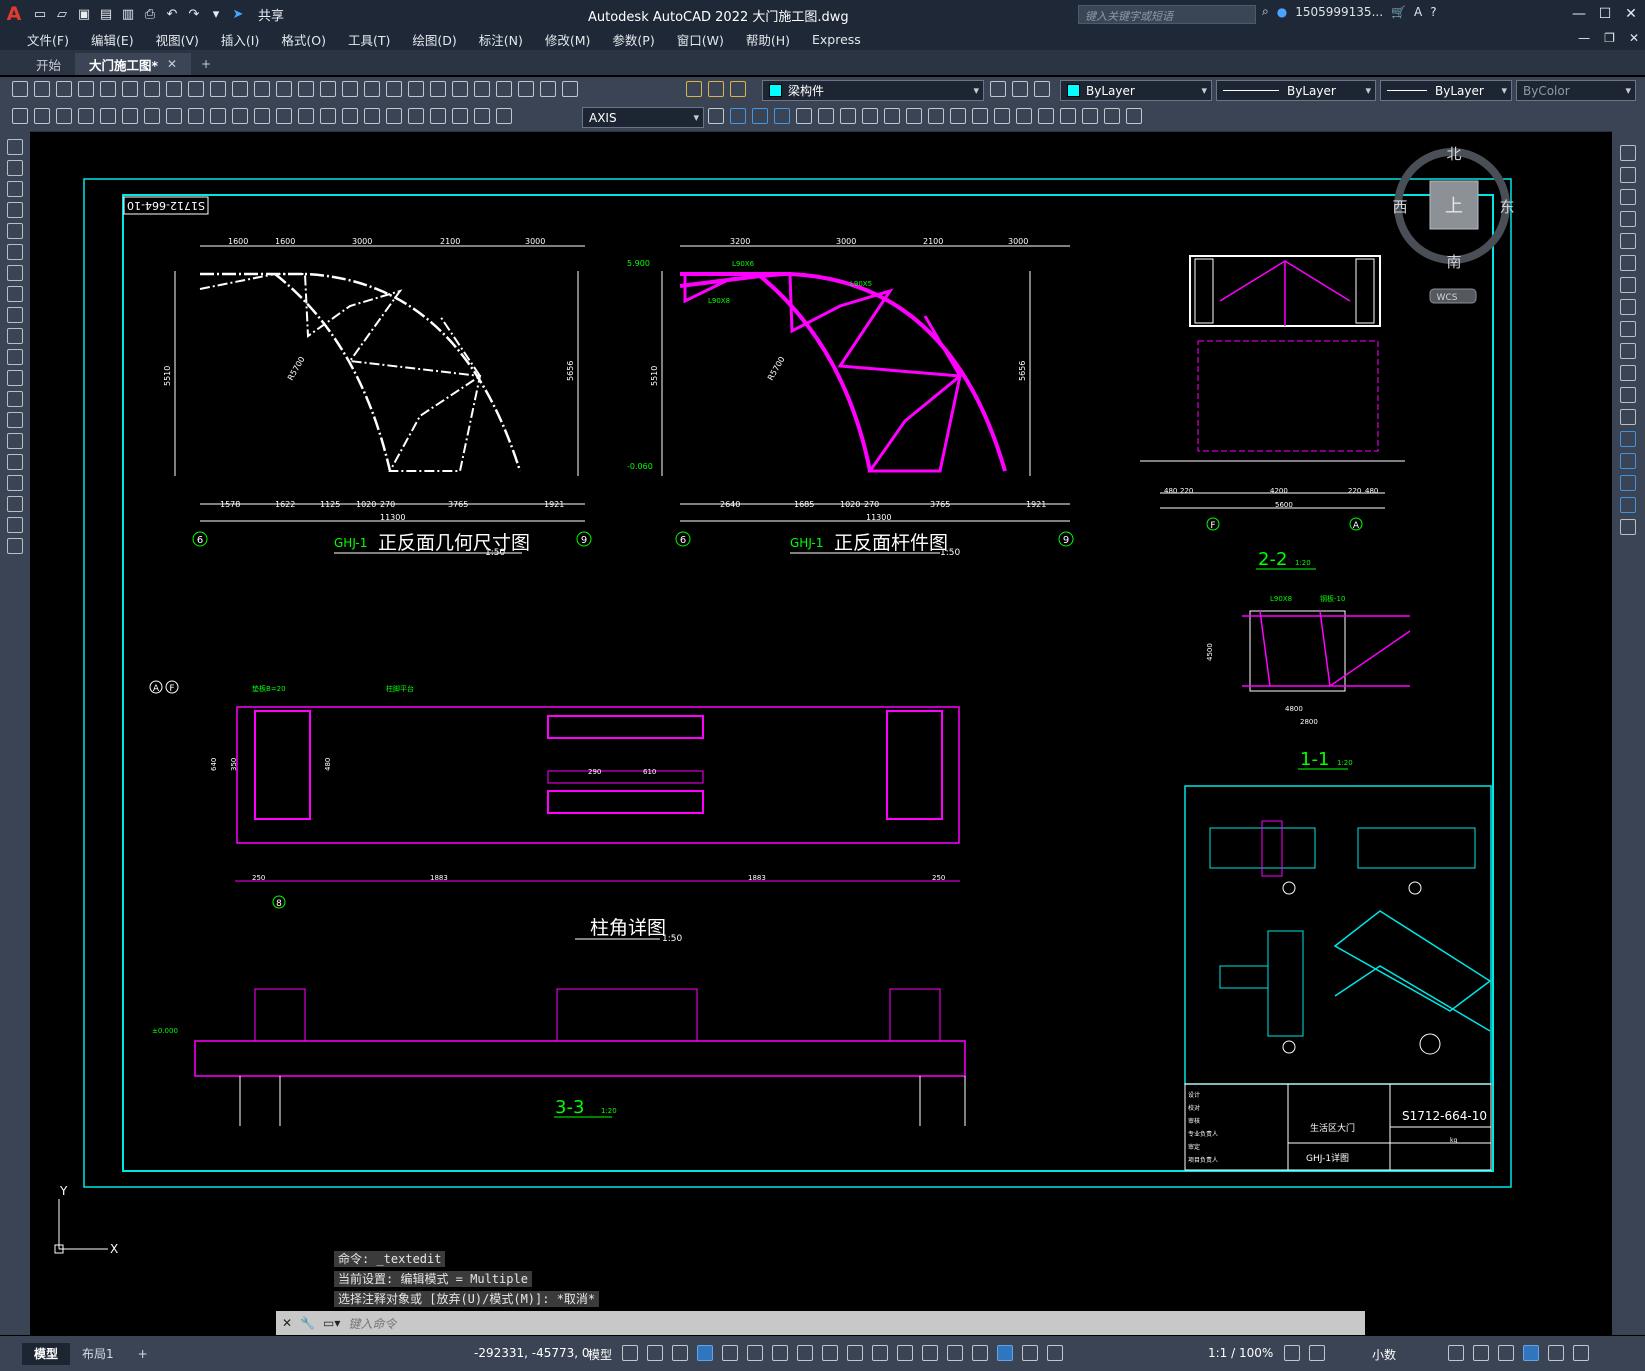 The height and width of the screenshot is (1371, 1645). What do you see at coordinates (372, 116) in the screenshot?
I see `tolerance-icon` at bounding box center [372, 116].